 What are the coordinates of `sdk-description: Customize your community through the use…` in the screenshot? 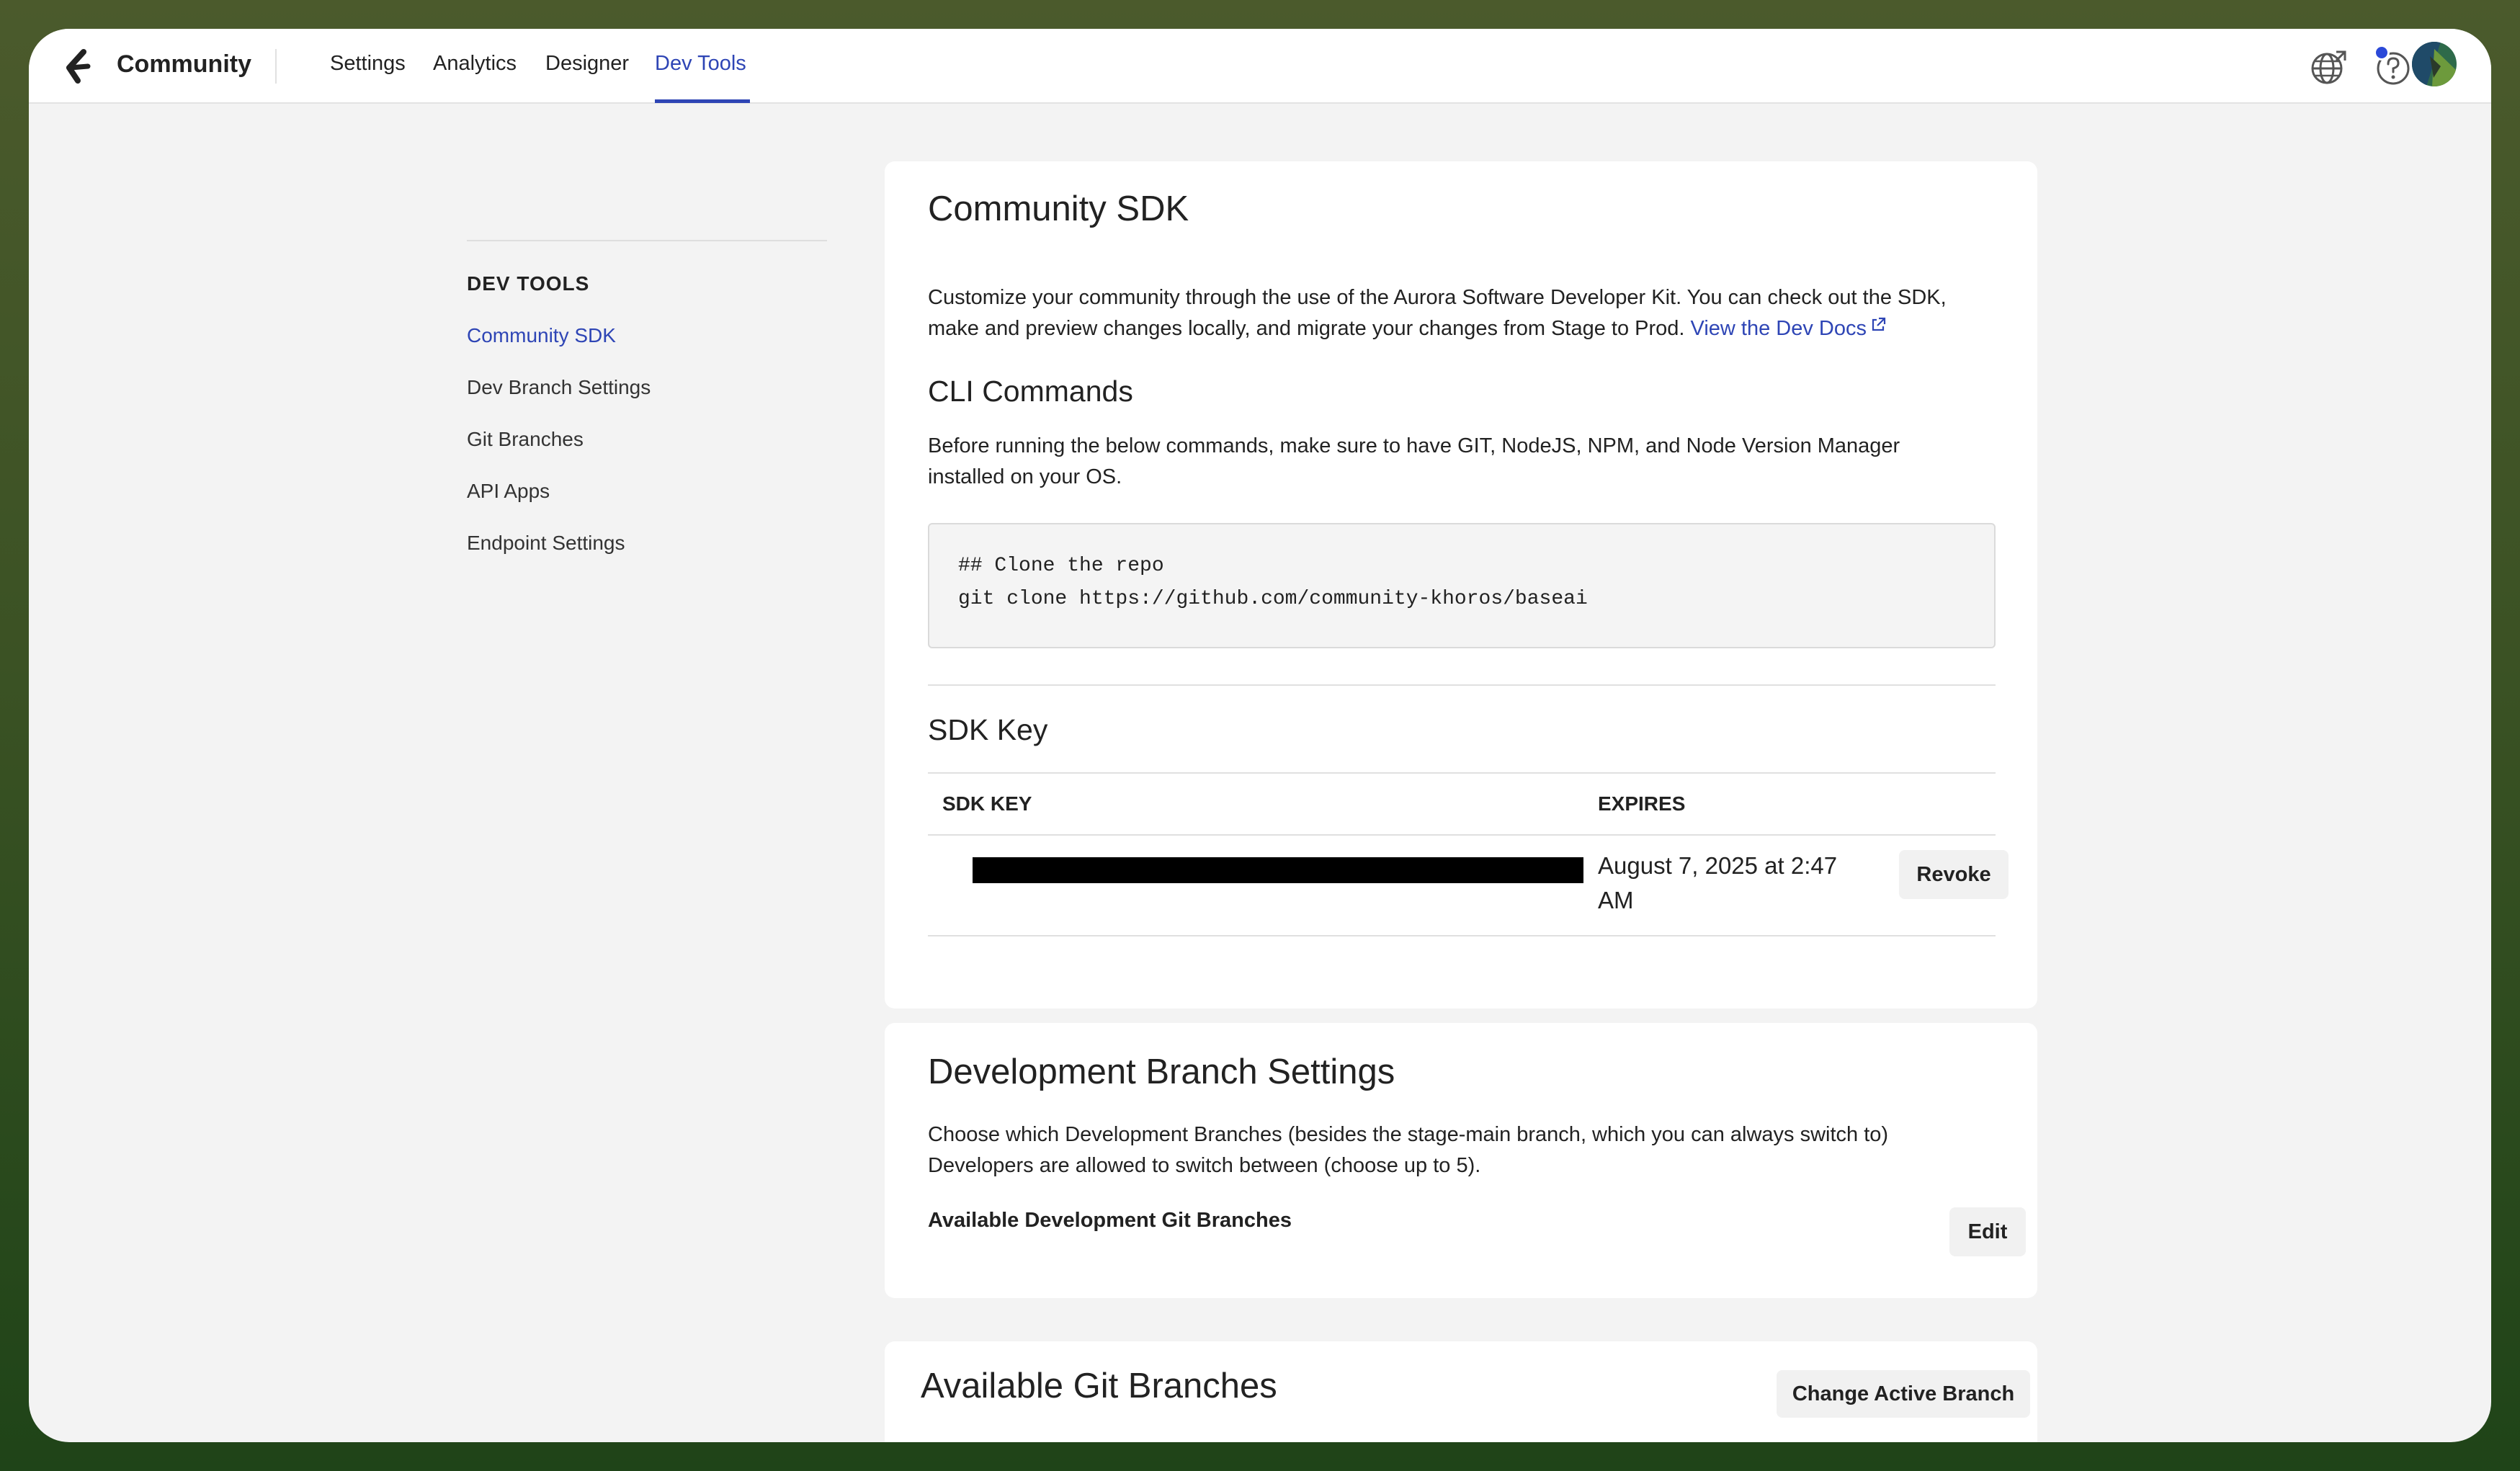 It's located at (1475, 313).